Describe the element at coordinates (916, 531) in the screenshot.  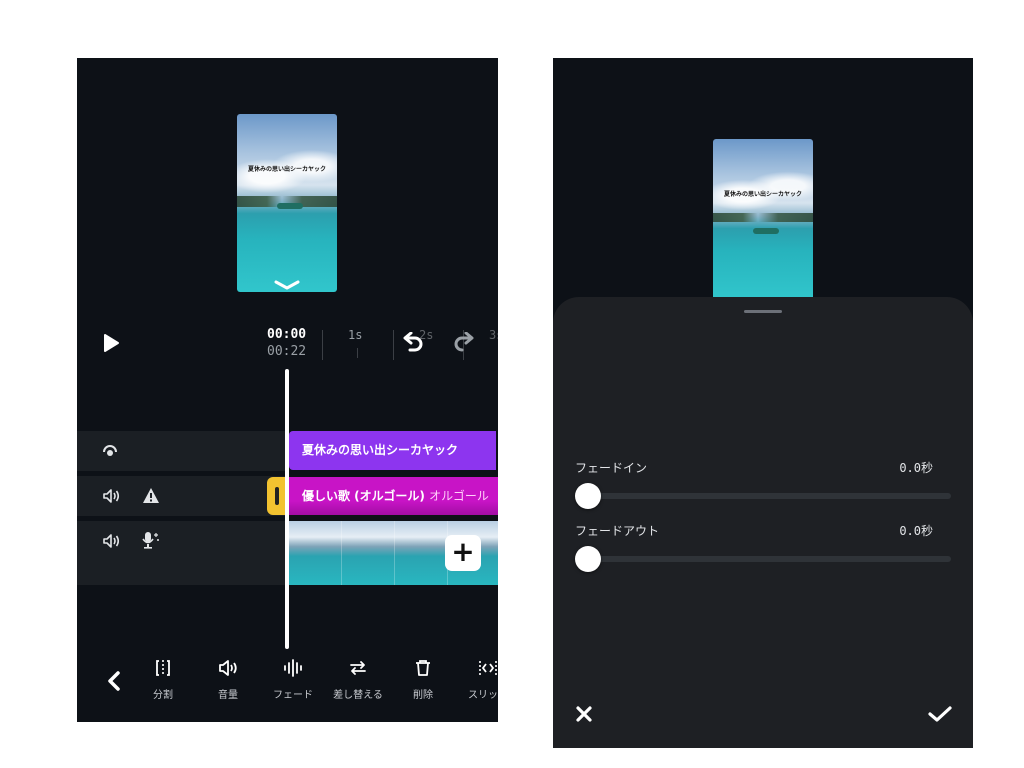
I see `fade-out-value: 0.0秒` at that location.